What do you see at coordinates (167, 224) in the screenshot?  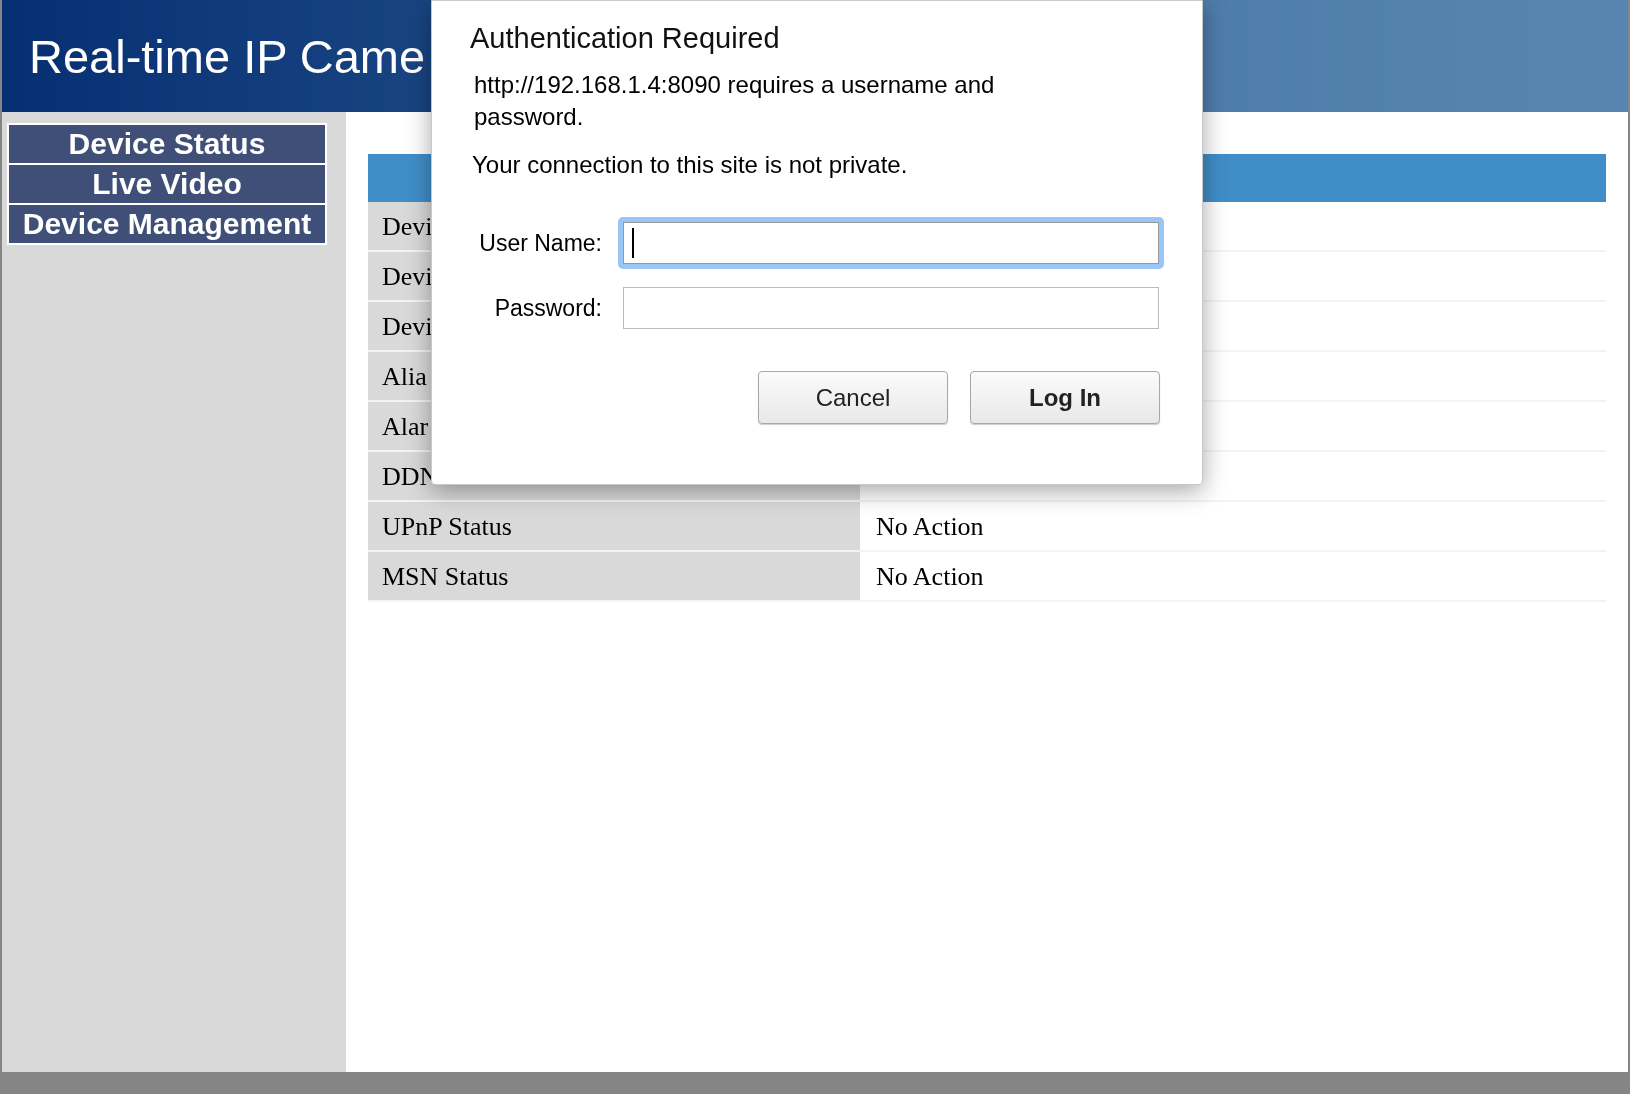 I see `nav-link: Device Management` at bounding box center [167, 224].